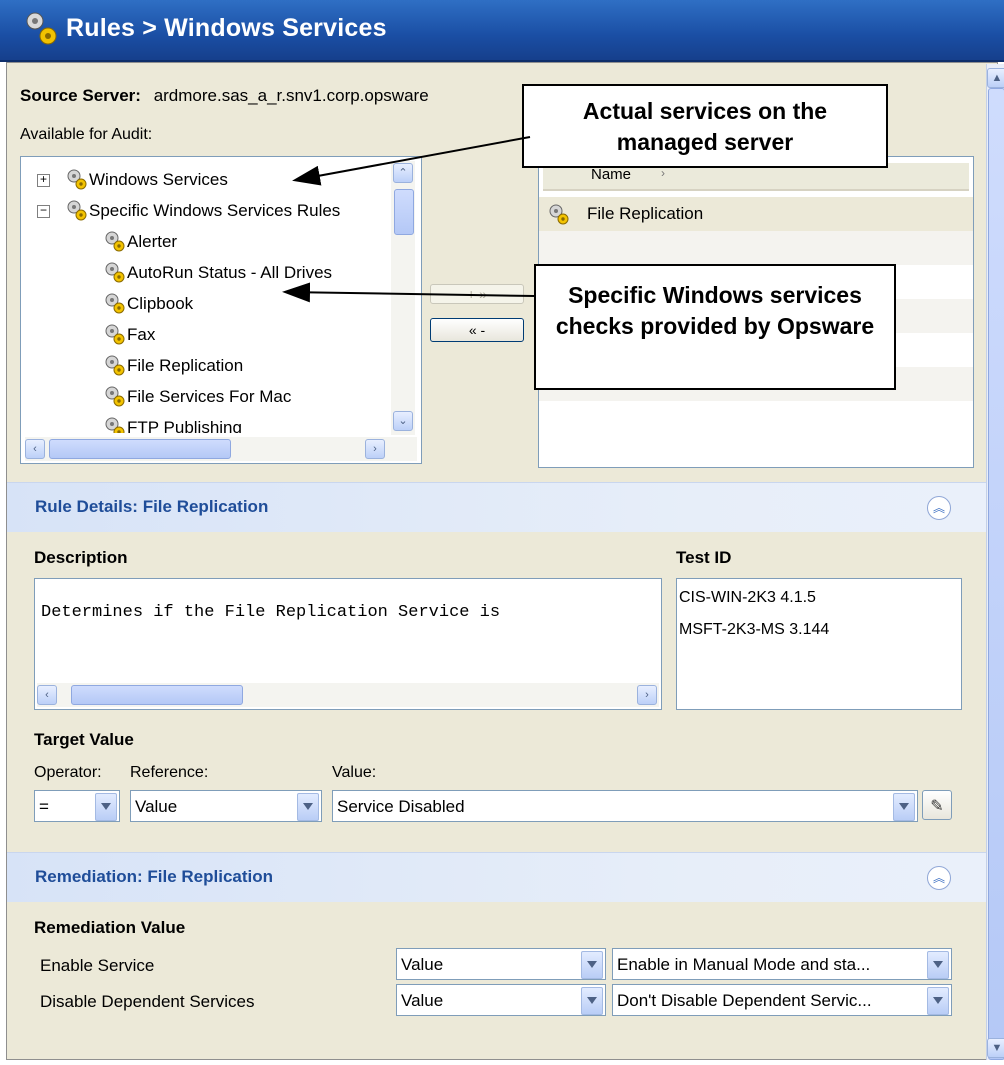 The image size is (1004, 1065). I want to click on target-value-label: Target Value, so click(84, 739).